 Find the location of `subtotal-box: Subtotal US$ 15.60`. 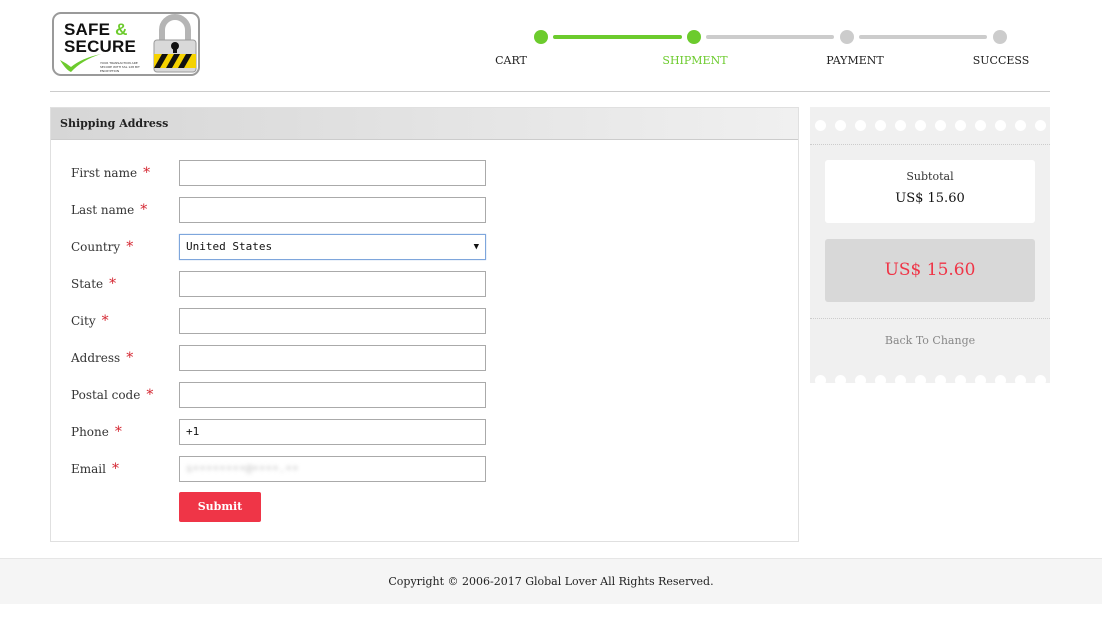

subtotal-box: Subtotal US$ 15.60 is located at coordinates (930, 191).